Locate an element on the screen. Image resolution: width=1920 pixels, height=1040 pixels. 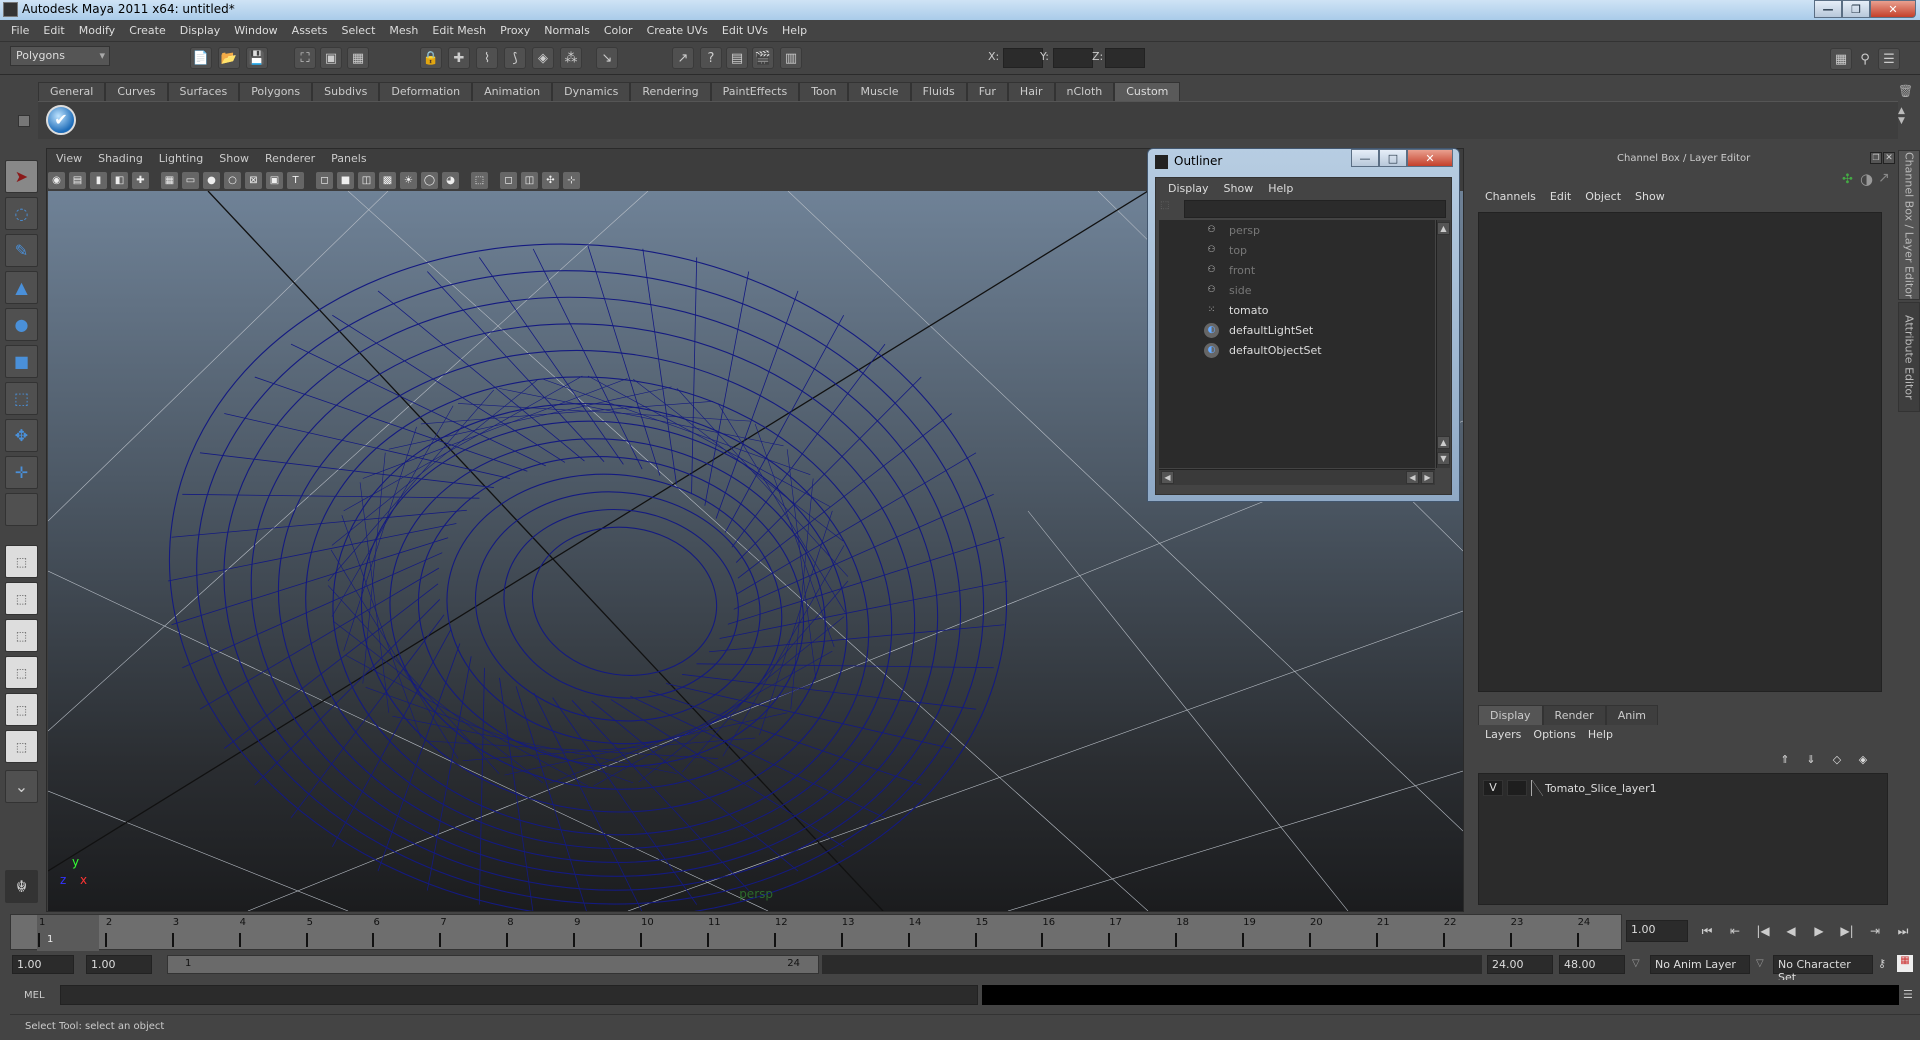
pin-arrow-icon: ↗ is located at coordinates (1884, 178).